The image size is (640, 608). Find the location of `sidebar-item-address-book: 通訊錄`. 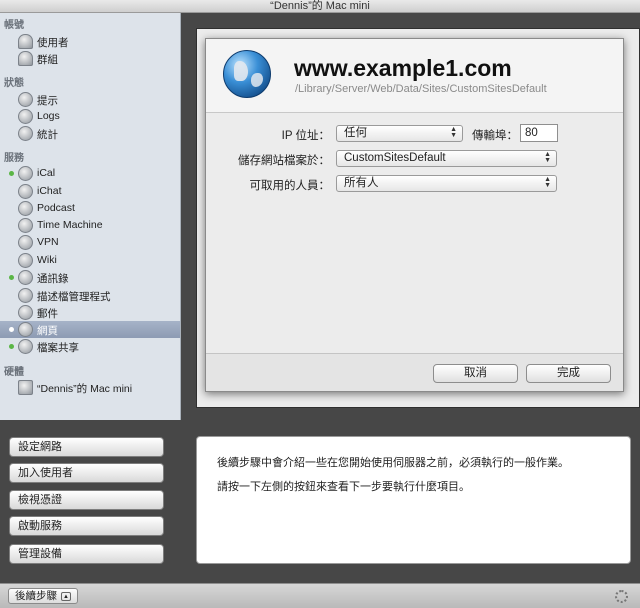

sidebar-item-address-book: 通訊錄 is located at coordinates (90, 277).